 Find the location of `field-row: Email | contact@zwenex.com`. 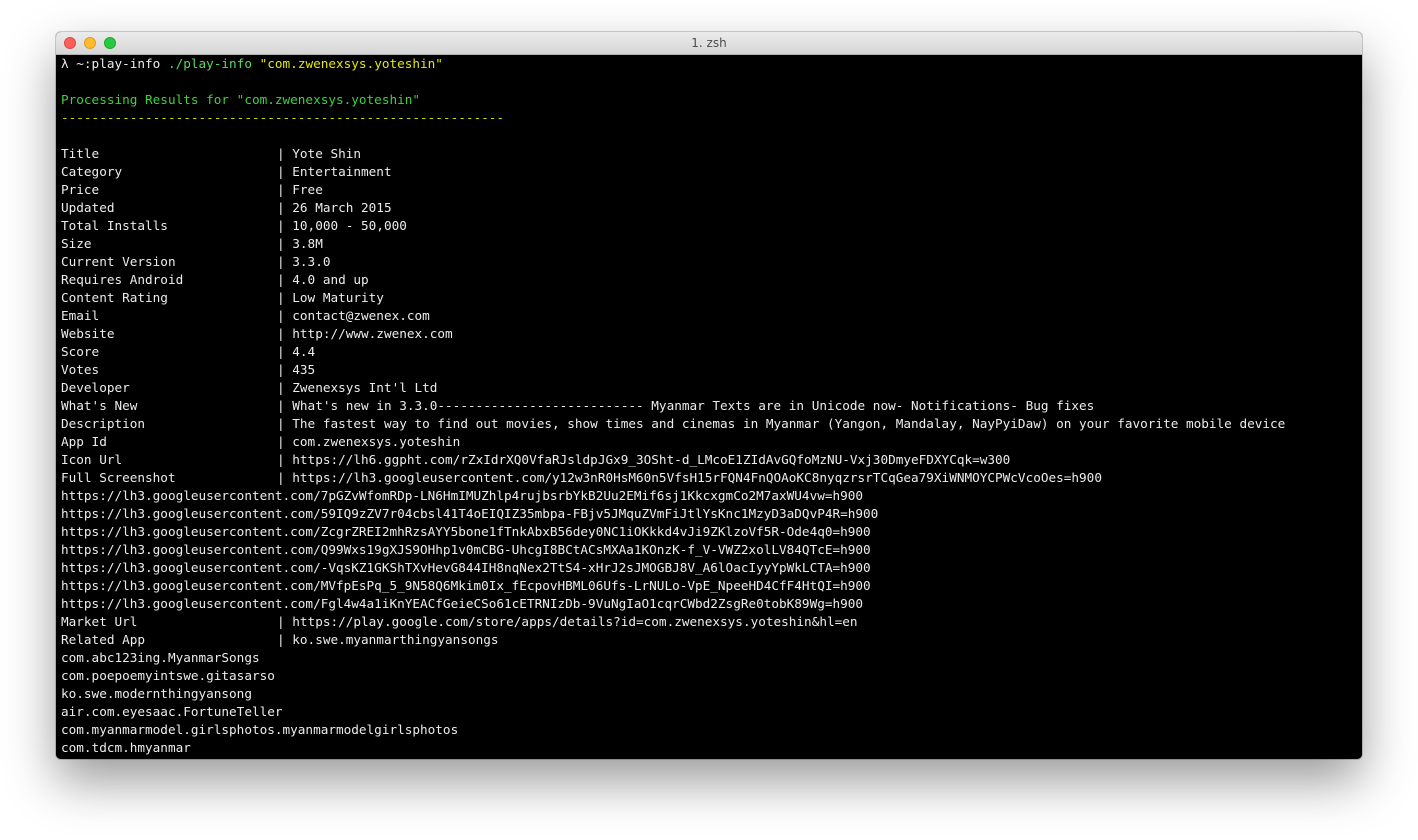

field-row: Email | contact@zwenex.com is located at coordinates (709, 316).